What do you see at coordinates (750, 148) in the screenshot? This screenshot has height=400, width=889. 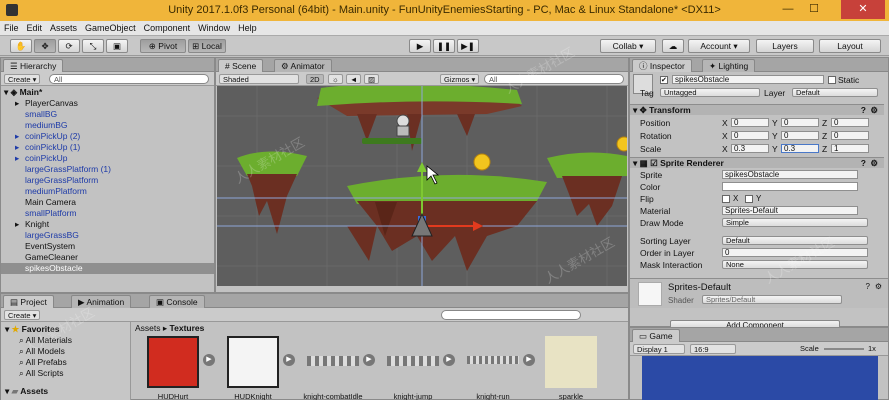 I see `transform-x-field: 0.3` at bounding box center [750, 148].